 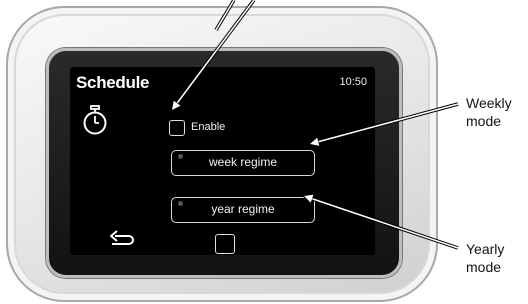 I want to click on back-arrow-icon, so click(x=122, y=240).